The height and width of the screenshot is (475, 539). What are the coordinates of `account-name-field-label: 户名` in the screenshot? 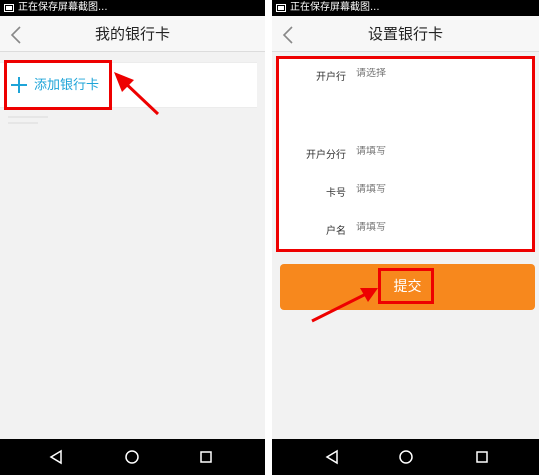 It's located at (336, 231).